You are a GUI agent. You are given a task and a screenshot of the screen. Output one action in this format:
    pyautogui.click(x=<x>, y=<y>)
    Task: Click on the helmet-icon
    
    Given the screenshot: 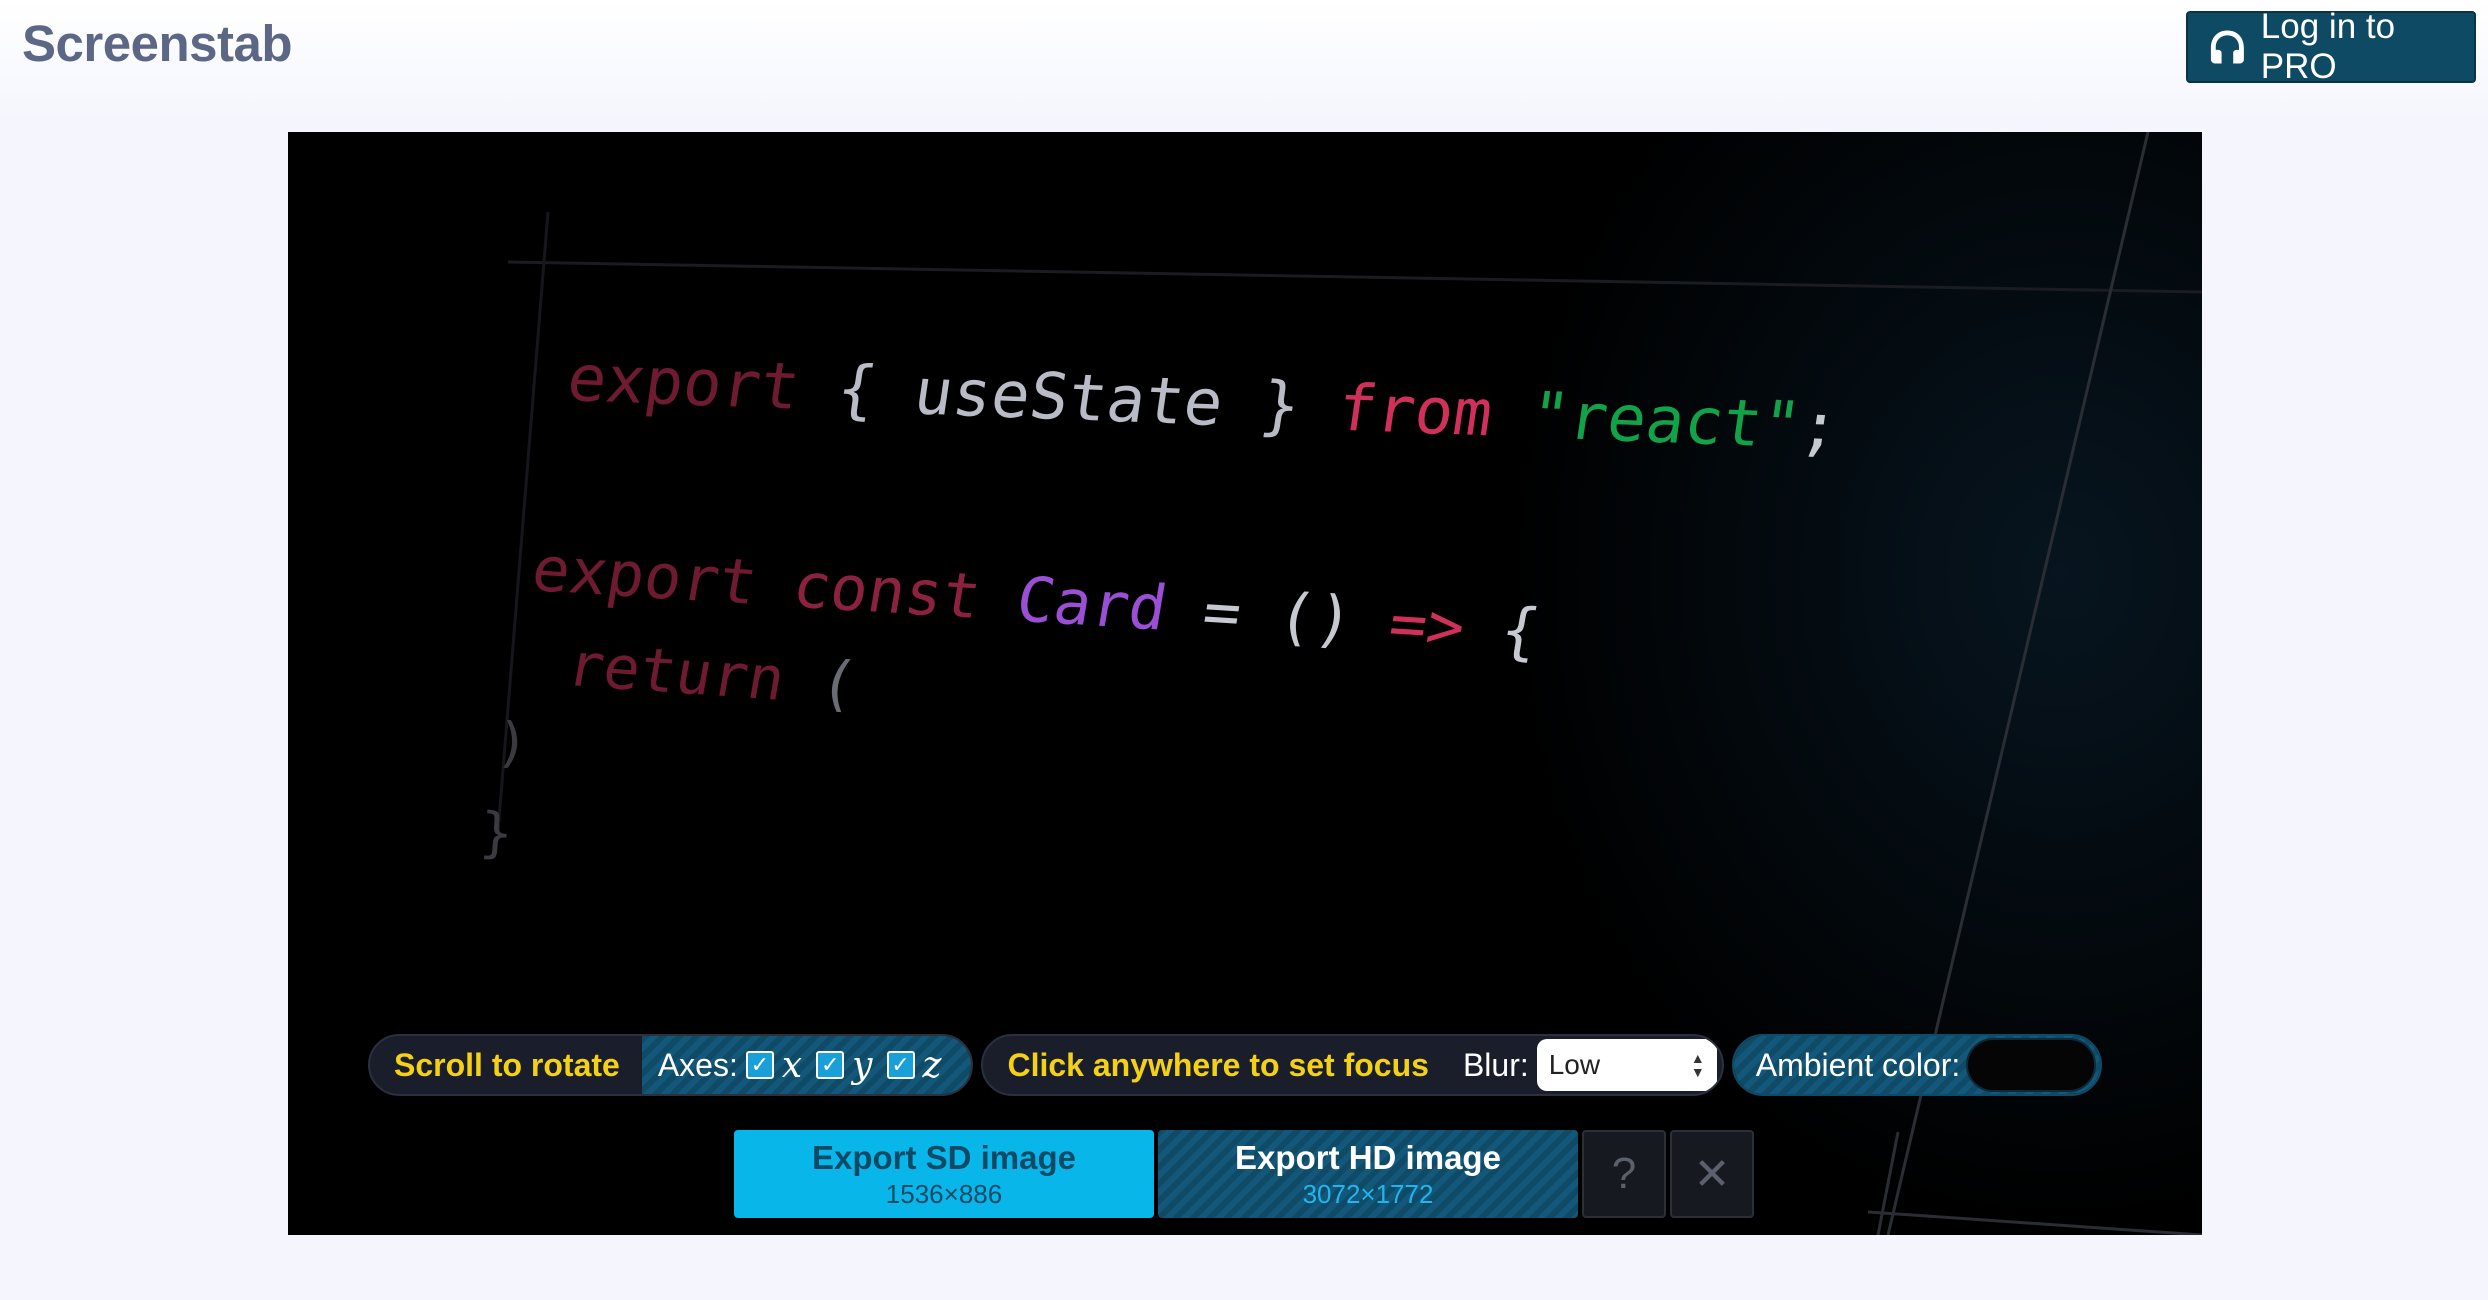 What is the action you would take?
    pyautogui.click(x=2227, y=47)
    